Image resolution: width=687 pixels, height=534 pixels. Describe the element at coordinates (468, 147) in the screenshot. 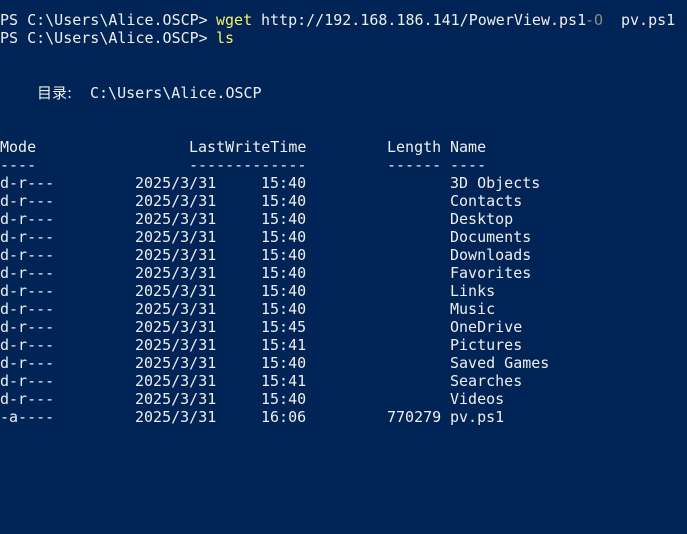

I see `header-name: Name` at that location.